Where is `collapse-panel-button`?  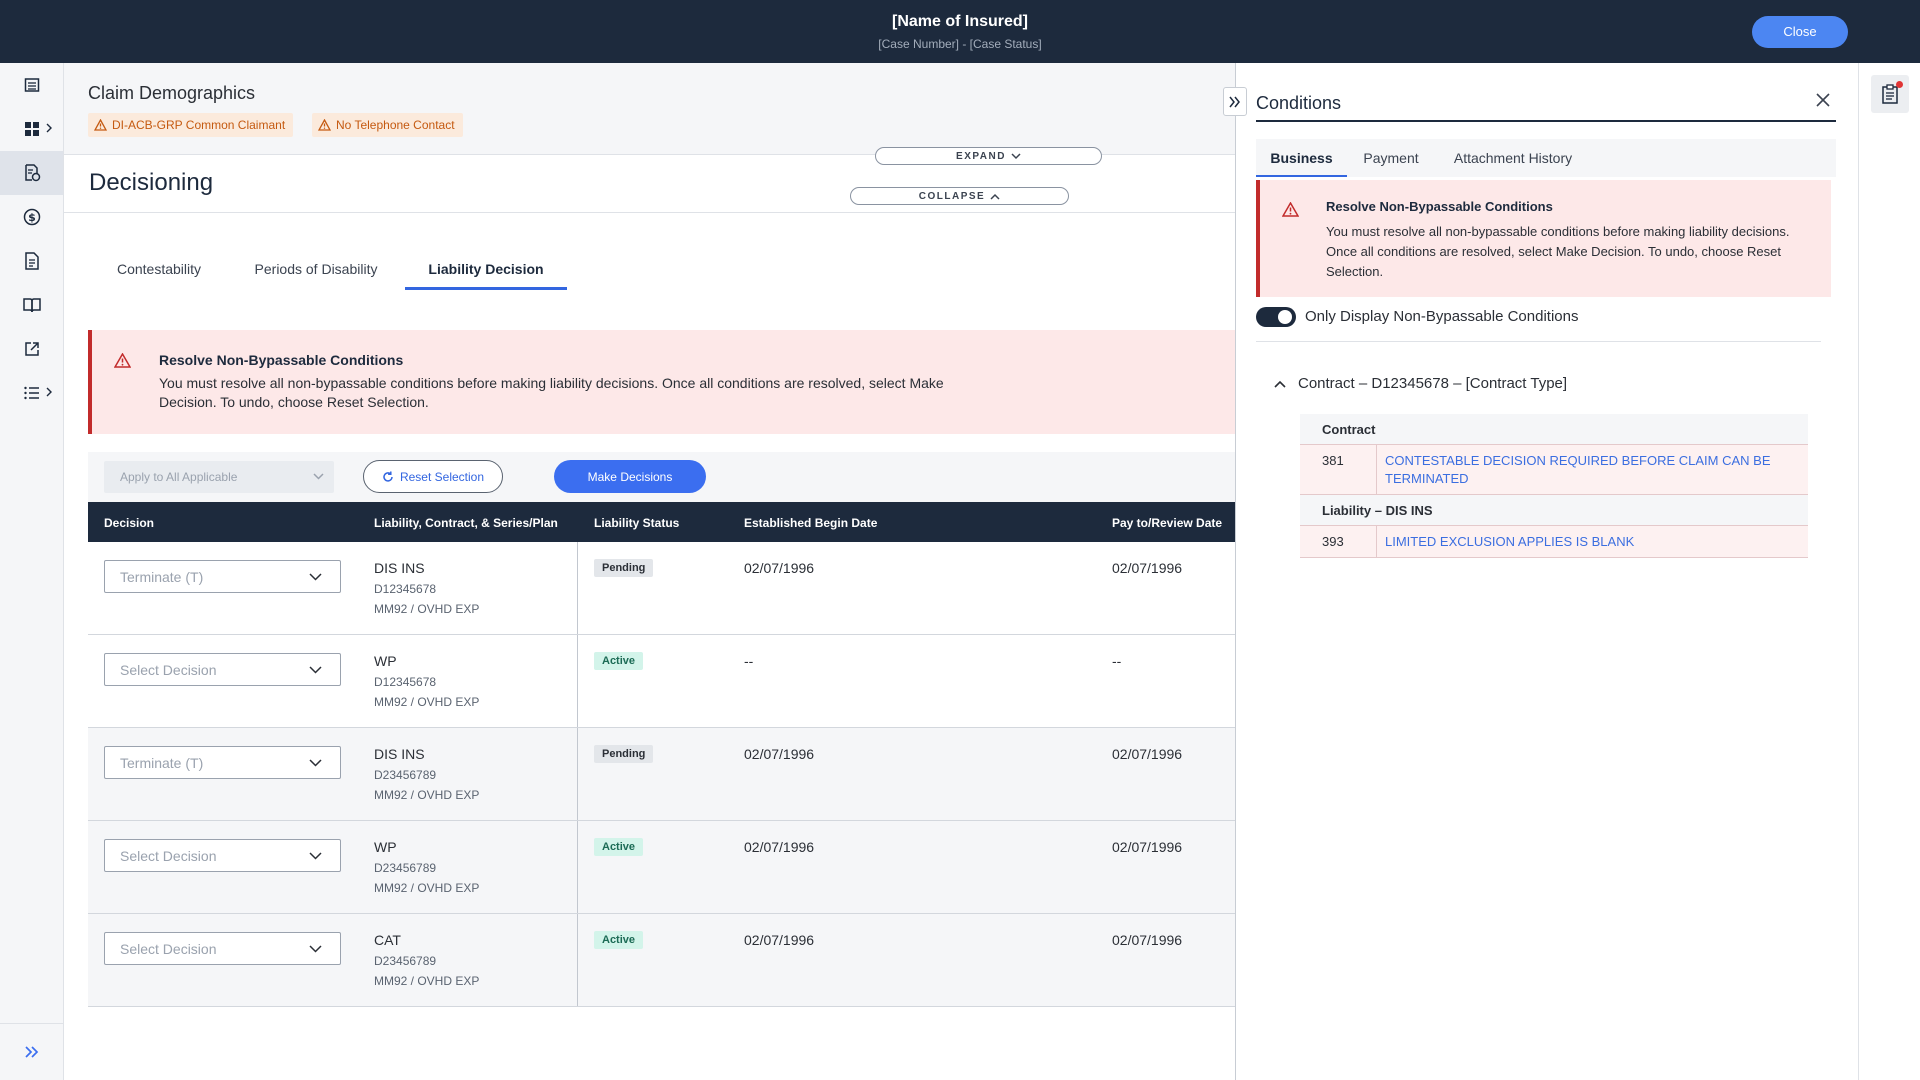
collapse-panel-button is located at coordinates (1235, 101).